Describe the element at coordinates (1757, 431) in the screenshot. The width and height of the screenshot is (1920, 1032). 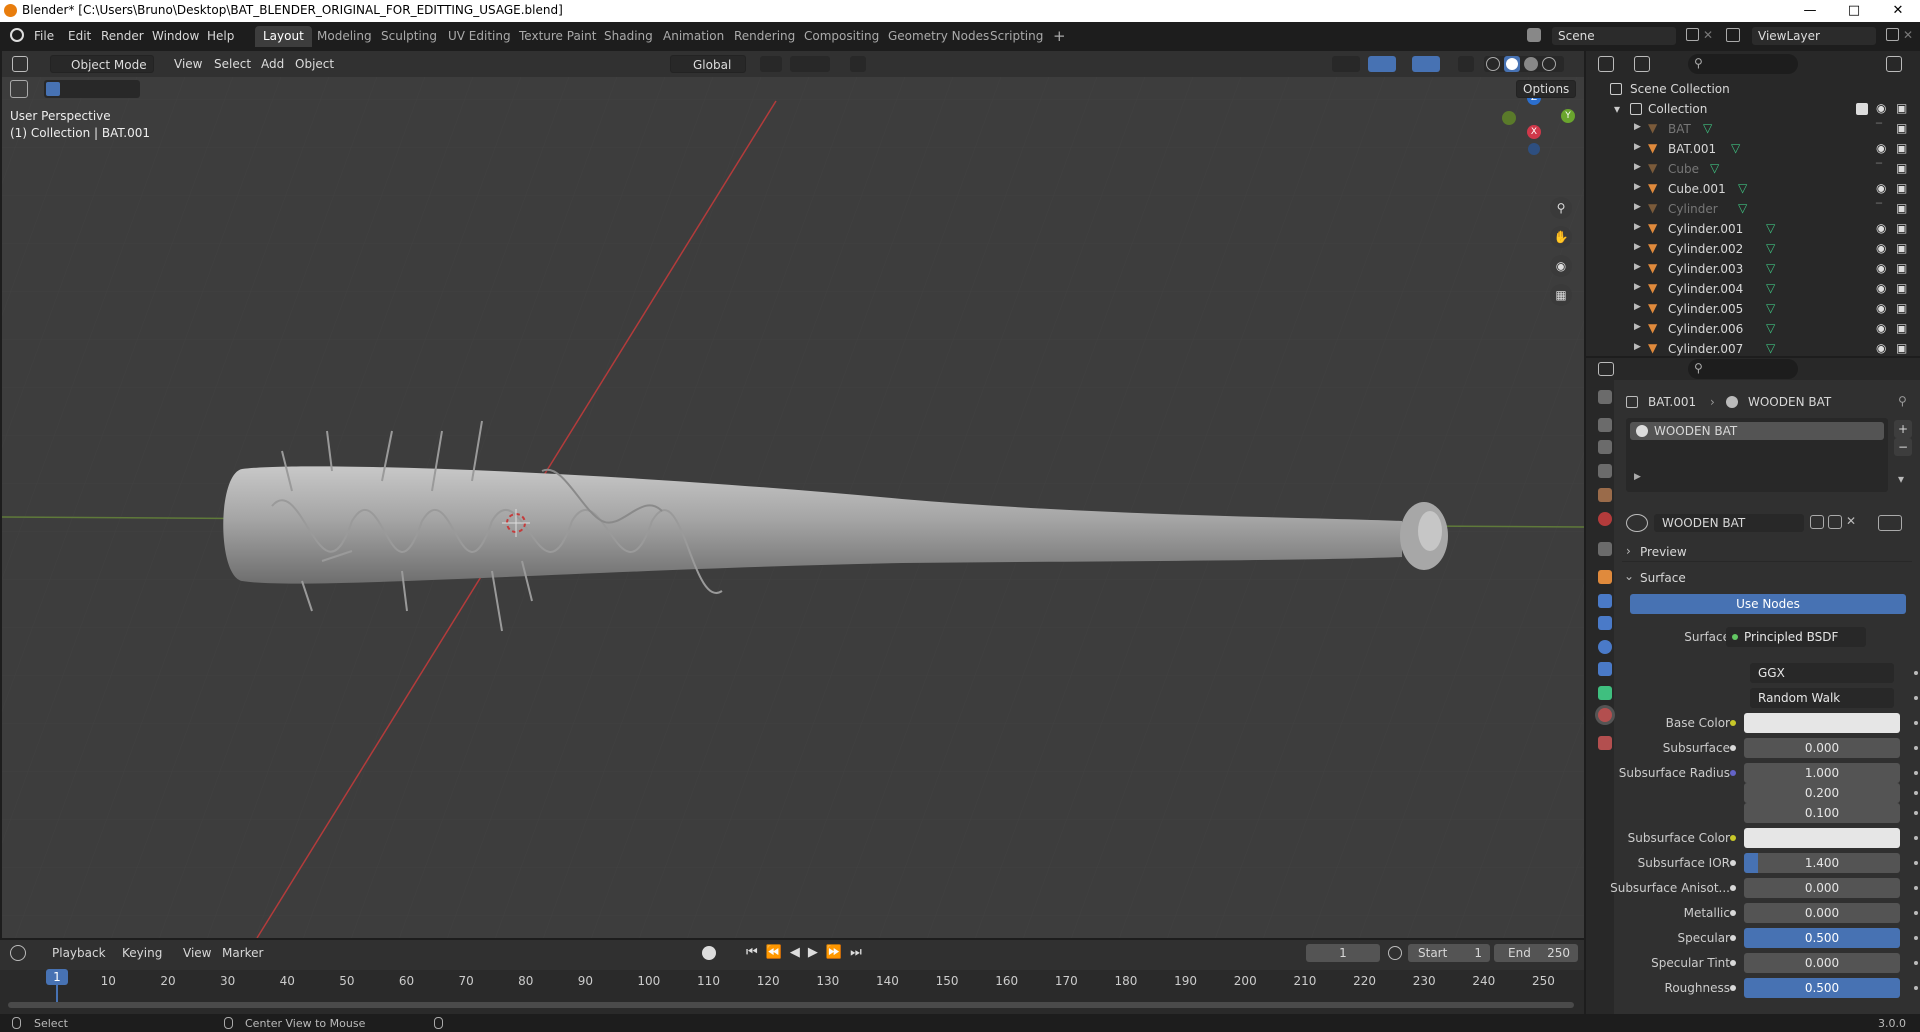
I see `material-slot-row: WOODEN BAT` at that location.